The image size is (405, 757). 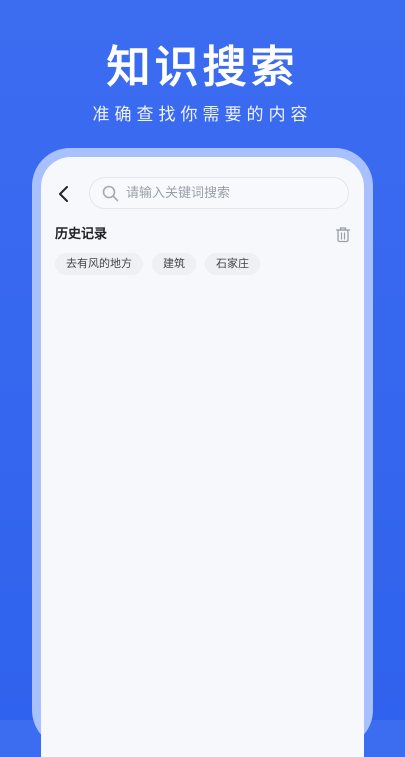 I want to click on clear-history-button, so click(x=343, y=234).